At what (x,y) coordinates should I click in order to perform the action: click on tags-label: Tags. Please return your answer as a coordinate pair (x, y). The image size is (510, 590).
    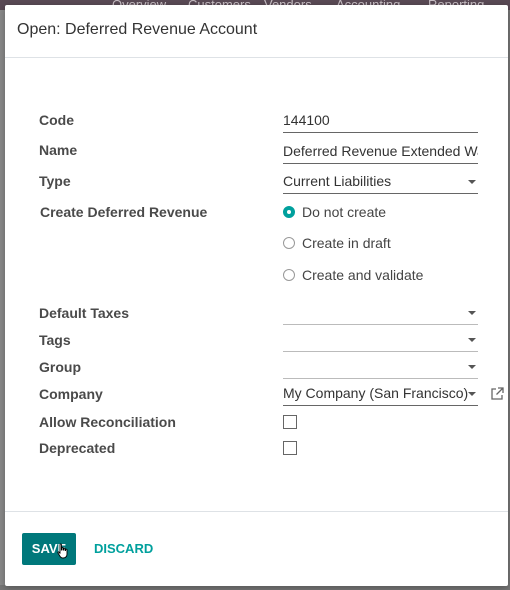
    Looking at the image, I should click on (55, 340).